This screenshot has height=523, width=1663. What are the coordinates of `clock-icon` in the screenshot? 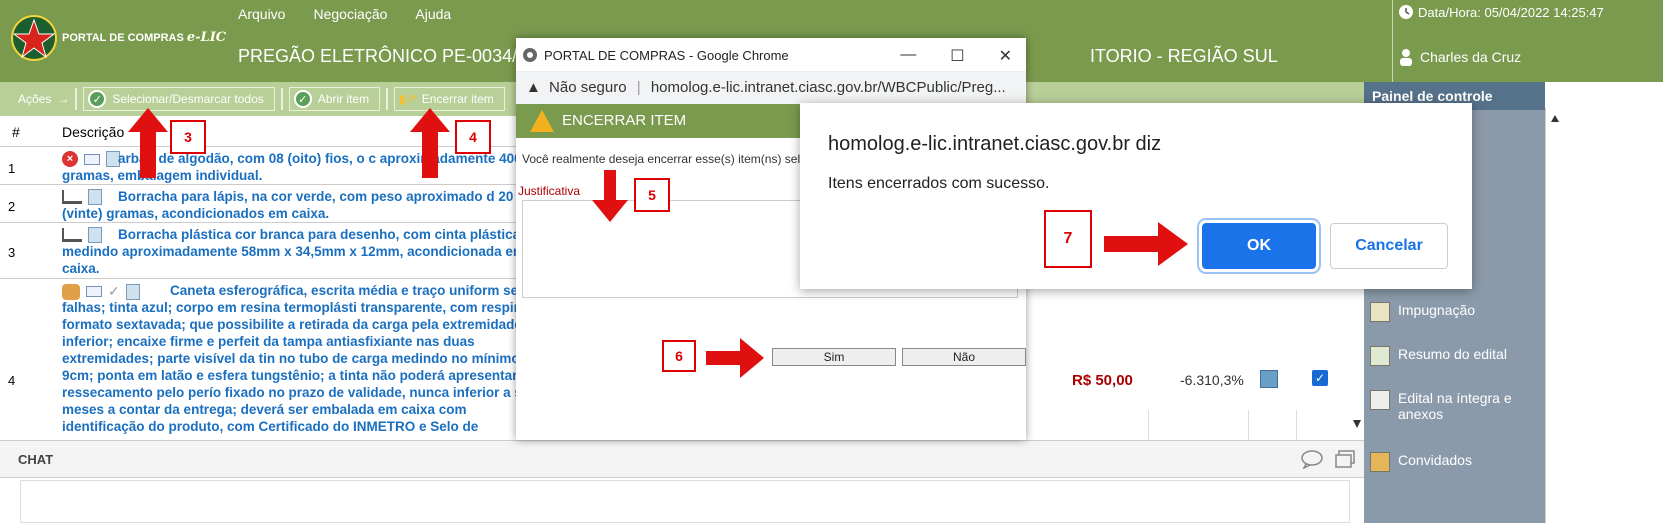 It's located at (1406, 12).